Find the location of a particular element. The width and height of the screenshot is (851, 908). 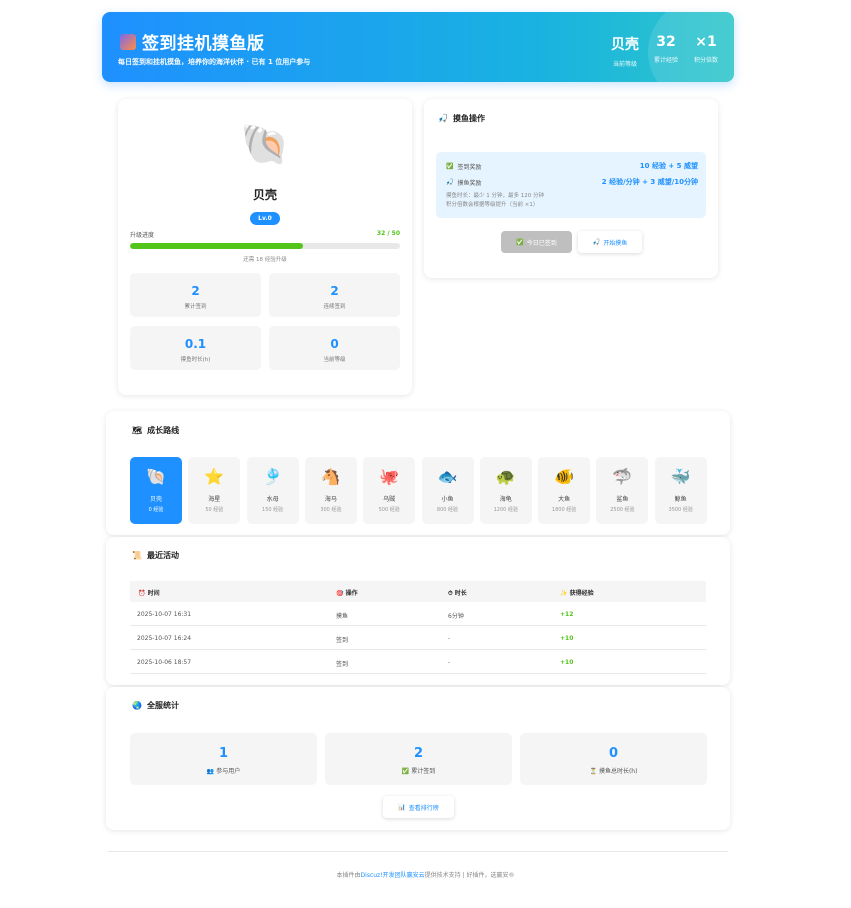

progress-value: 32 / 50 is located at coordinates (388, 233).